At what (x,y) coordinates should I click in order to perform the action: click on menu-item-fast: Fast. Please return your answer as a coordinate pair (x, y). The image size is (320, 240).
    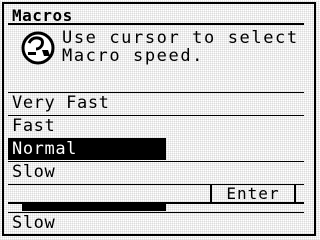
    Looking at the image, I should click on (156, 126).